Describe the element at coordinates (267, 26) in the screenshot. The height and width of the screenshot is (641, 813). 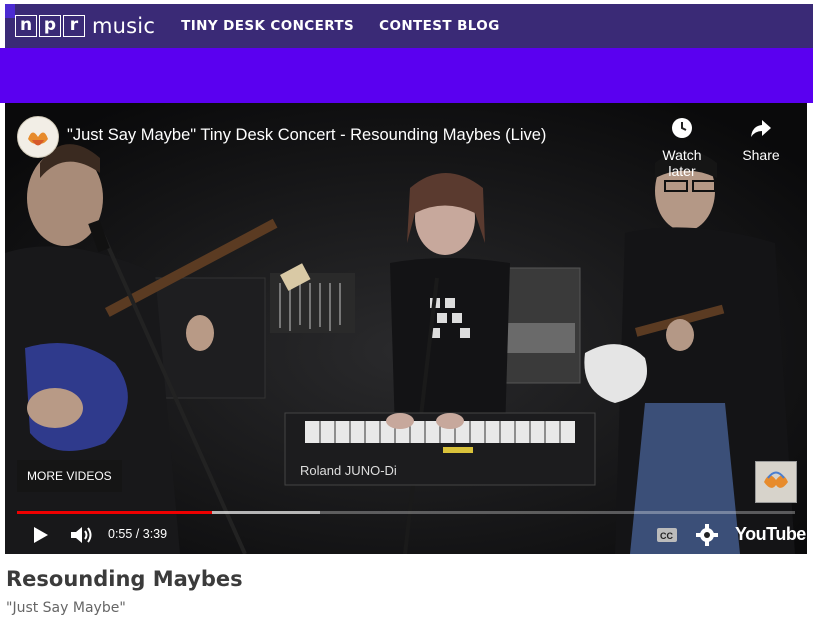
I see `nav-link-tiny-desk-concerts: TINY DESK CONCERTS` at that location.